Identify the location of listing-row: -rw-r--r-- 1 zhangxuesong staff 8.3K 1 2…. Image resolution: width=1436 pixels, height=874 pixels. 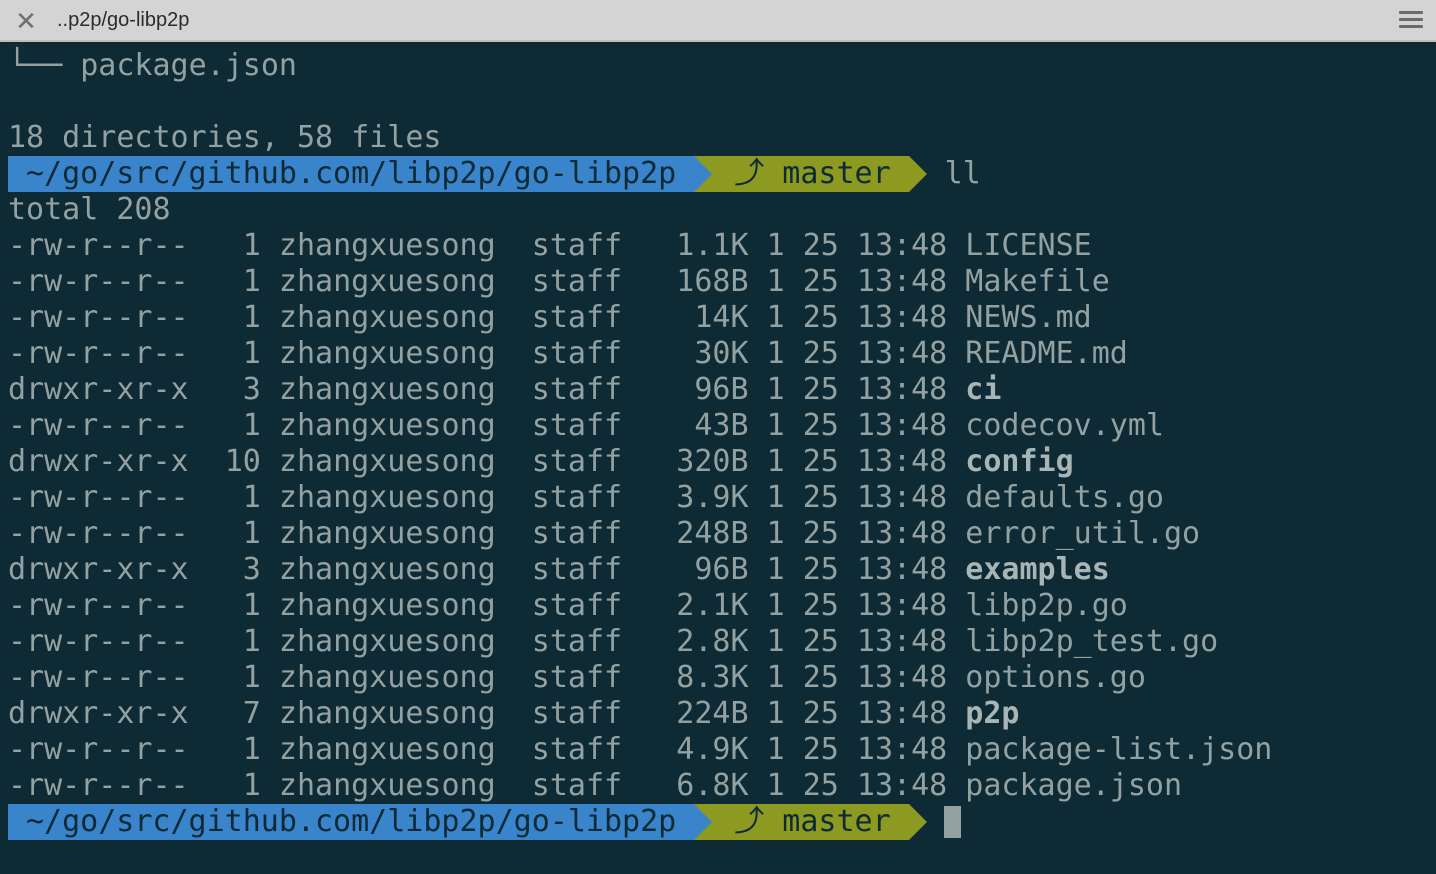
(577, 678).